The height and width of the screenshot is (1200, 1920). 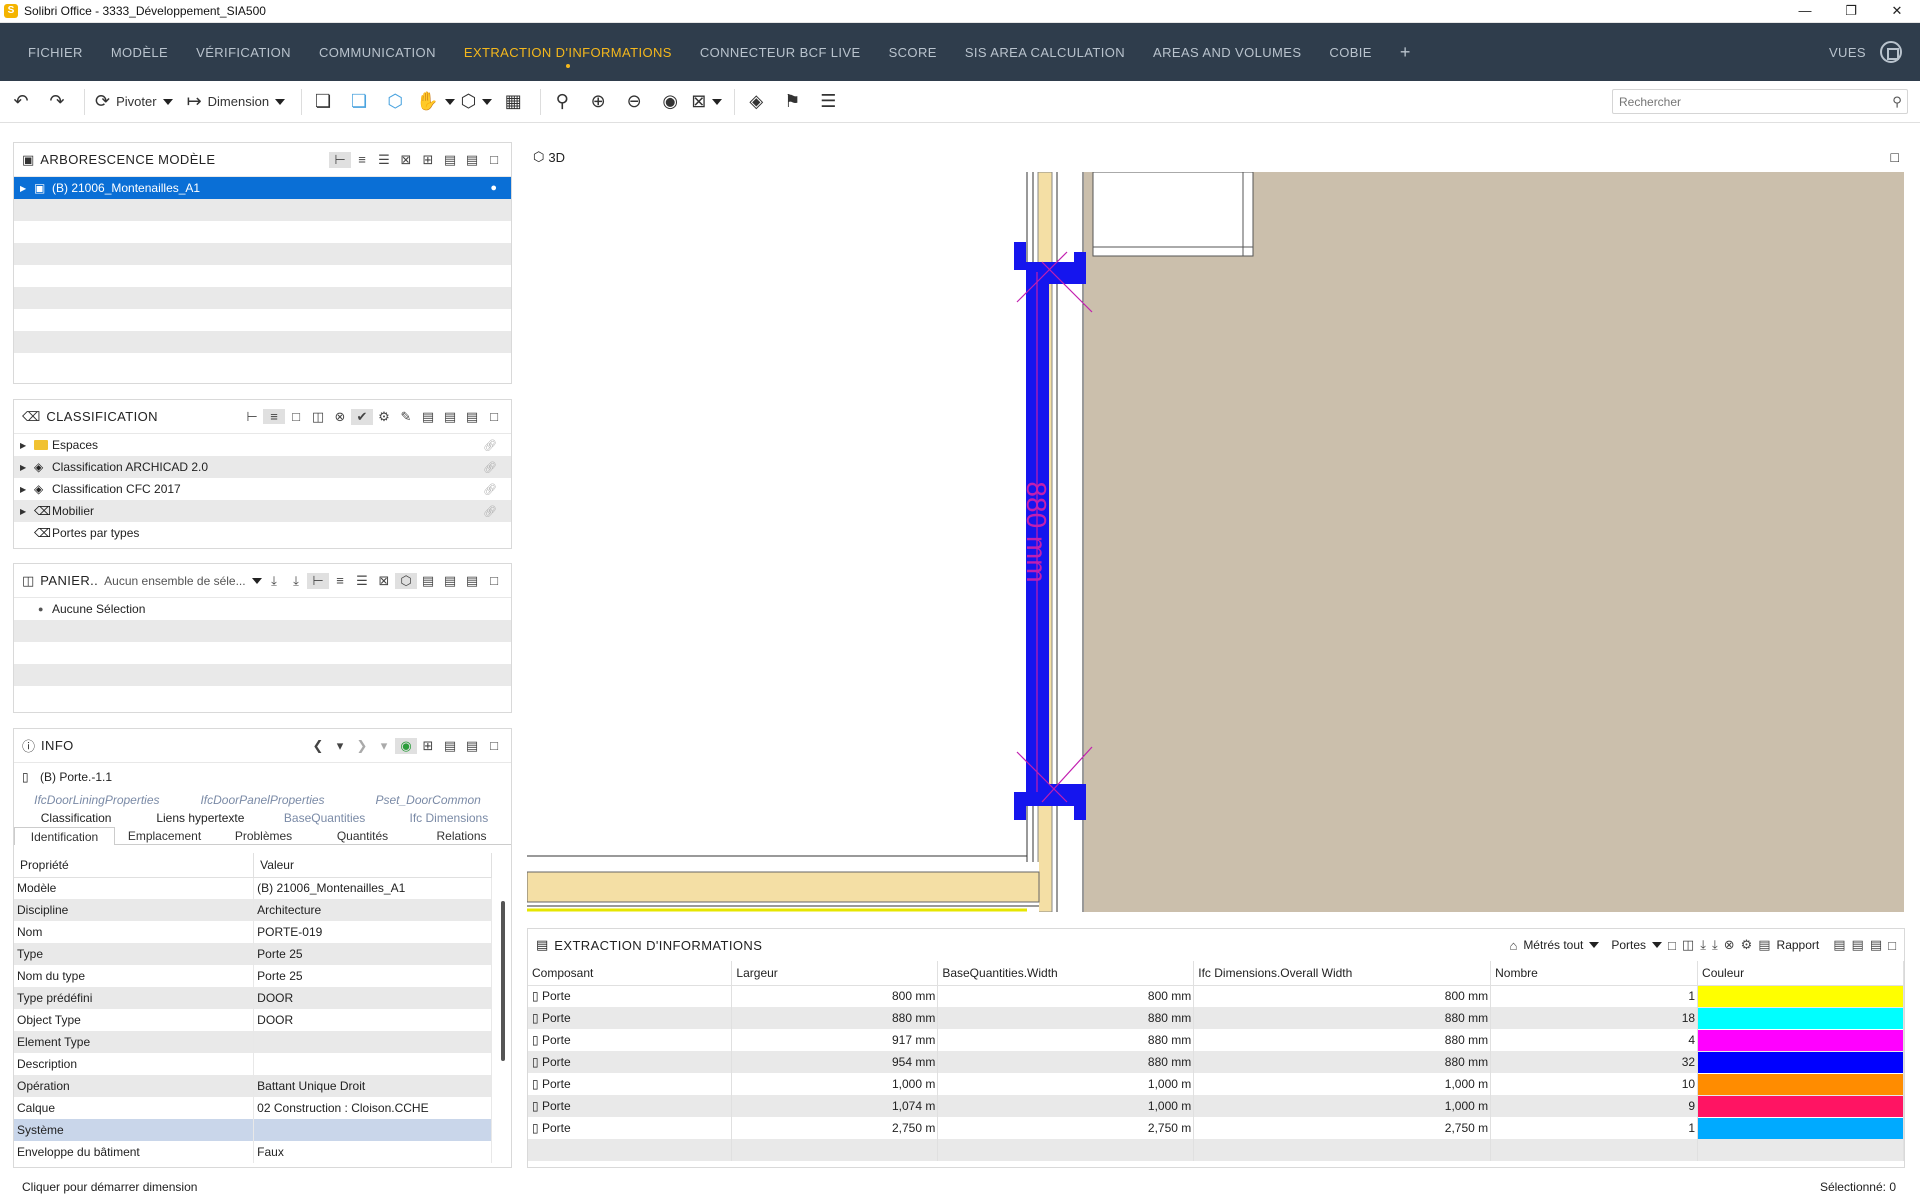 What do you see at coordinates (200, 818) in the screenshot?
I see `tab-hyperlinks: Liens hypertexte` at bounding box center [200, 818].